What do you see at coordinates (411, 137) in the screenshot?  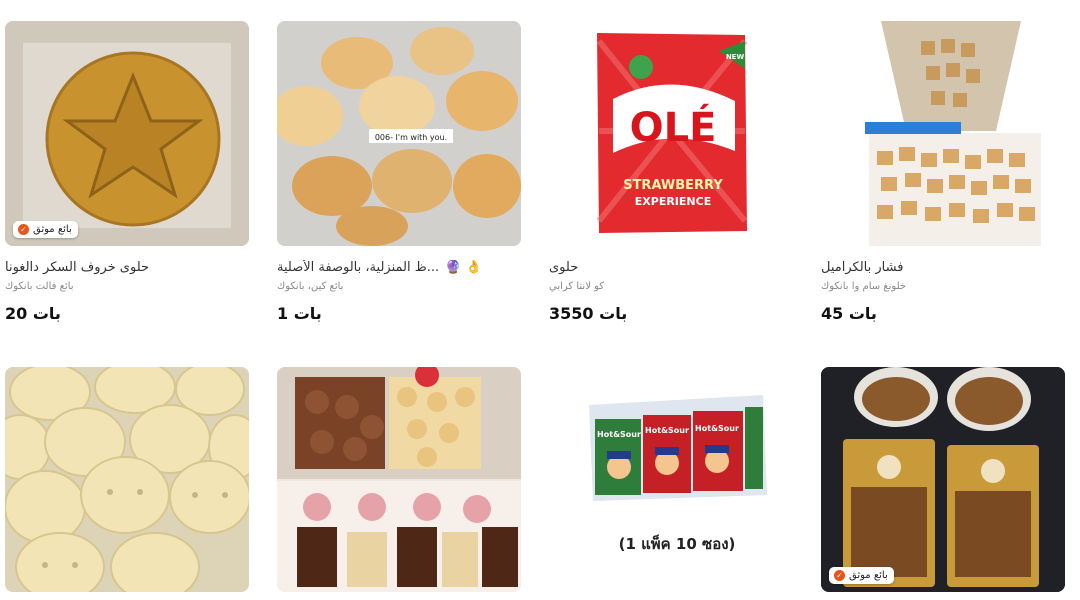 I see `fortune-note: 006- I'm with you.` at bounding box center [411, 137].